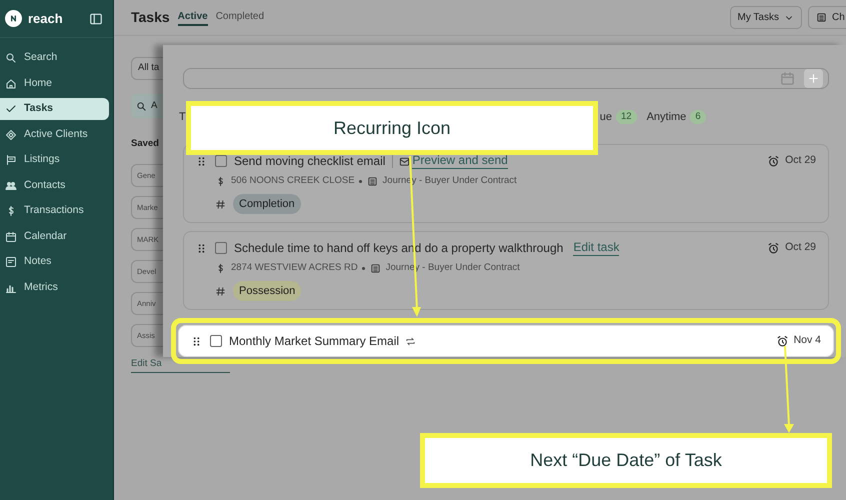  What do you see at coordinates (13, 18) in the screenshot?
I see `logo-icon` at bounding box center [13, 18].